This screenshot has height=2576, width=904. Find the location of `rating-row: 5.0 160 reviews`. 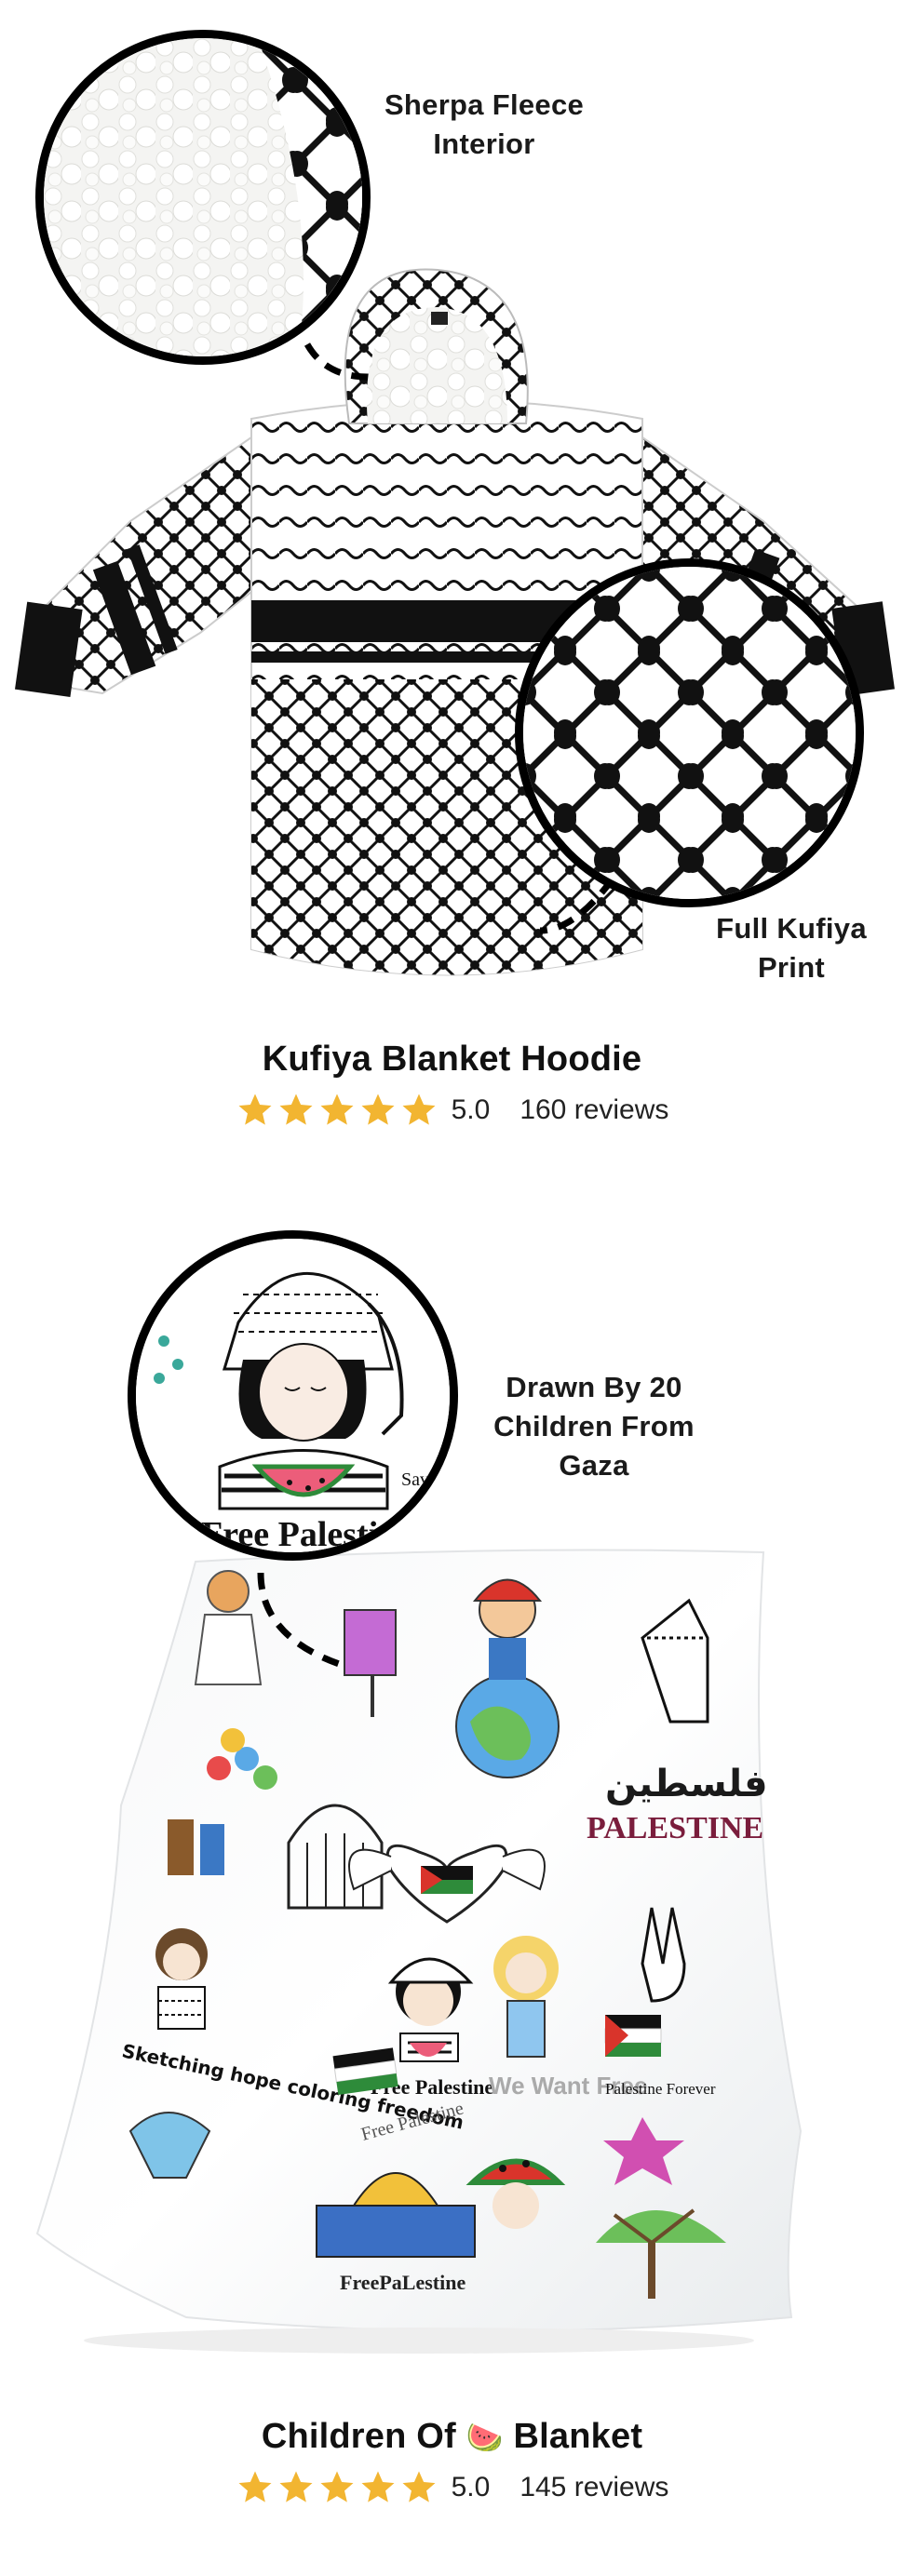

rating-row: 5.0 160 reviews is located at coordinates (452, 1110).